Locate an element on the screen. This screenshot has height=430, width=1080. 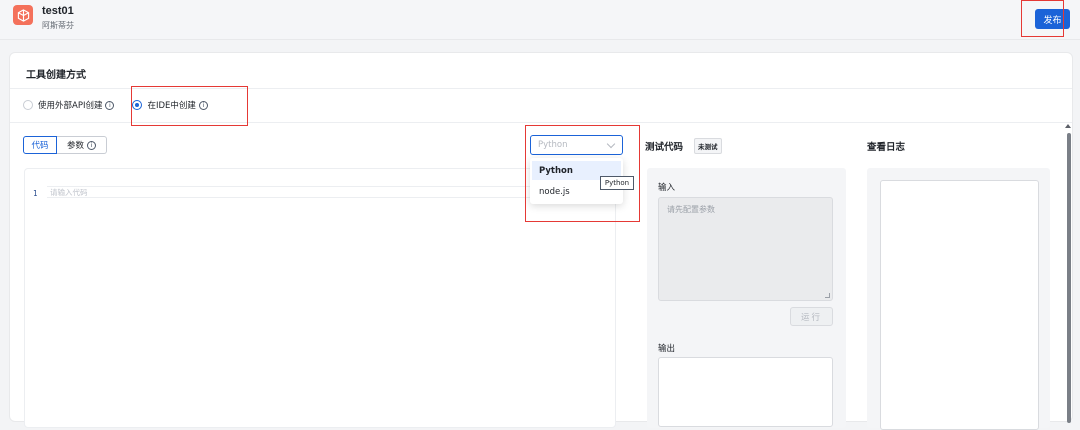
radio-label: 使用外部API创建 is located at coordinates (70, 106).